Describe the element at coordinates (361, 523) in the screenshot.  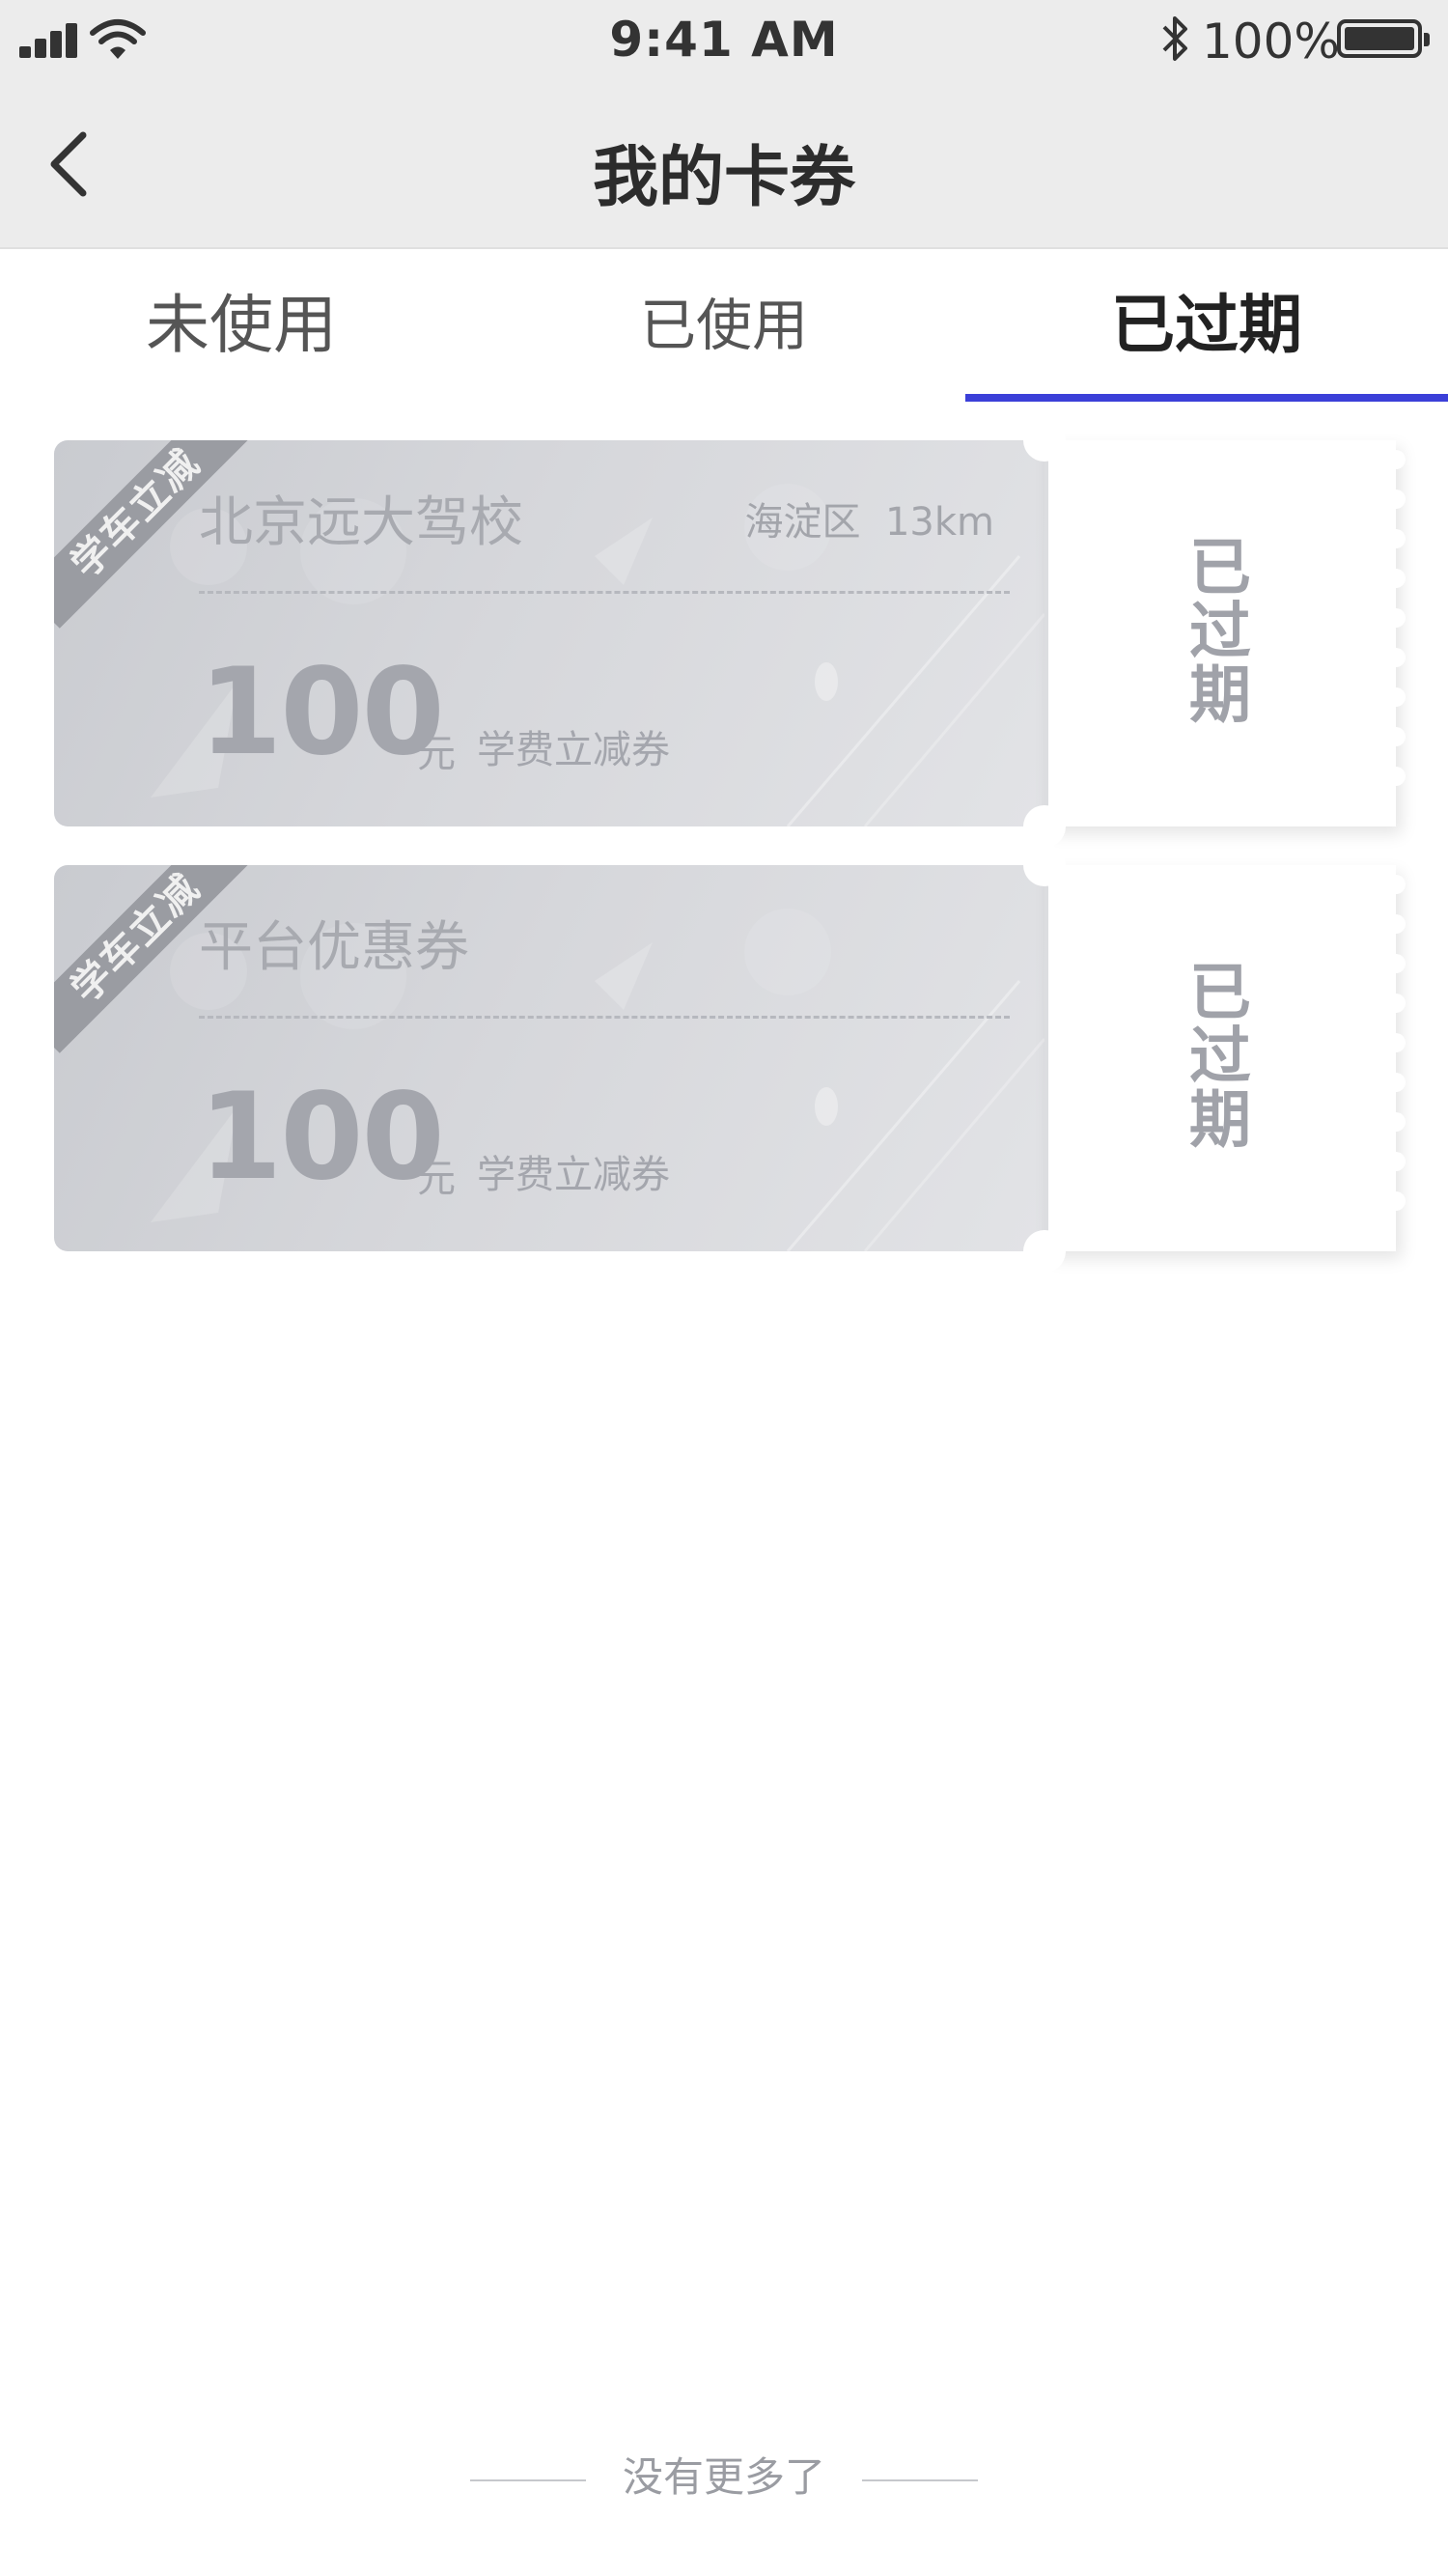
I see `coupon-name: 北京远大驾校` at that location.